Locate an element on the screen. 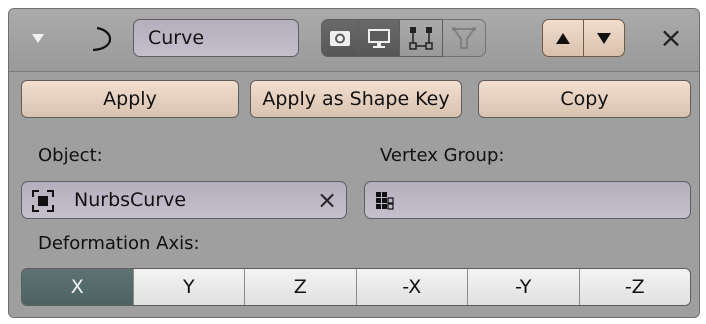 Image resolution: width=706 pixels, height=324 pixels. cage-icon is located at coordinates (464, 38).